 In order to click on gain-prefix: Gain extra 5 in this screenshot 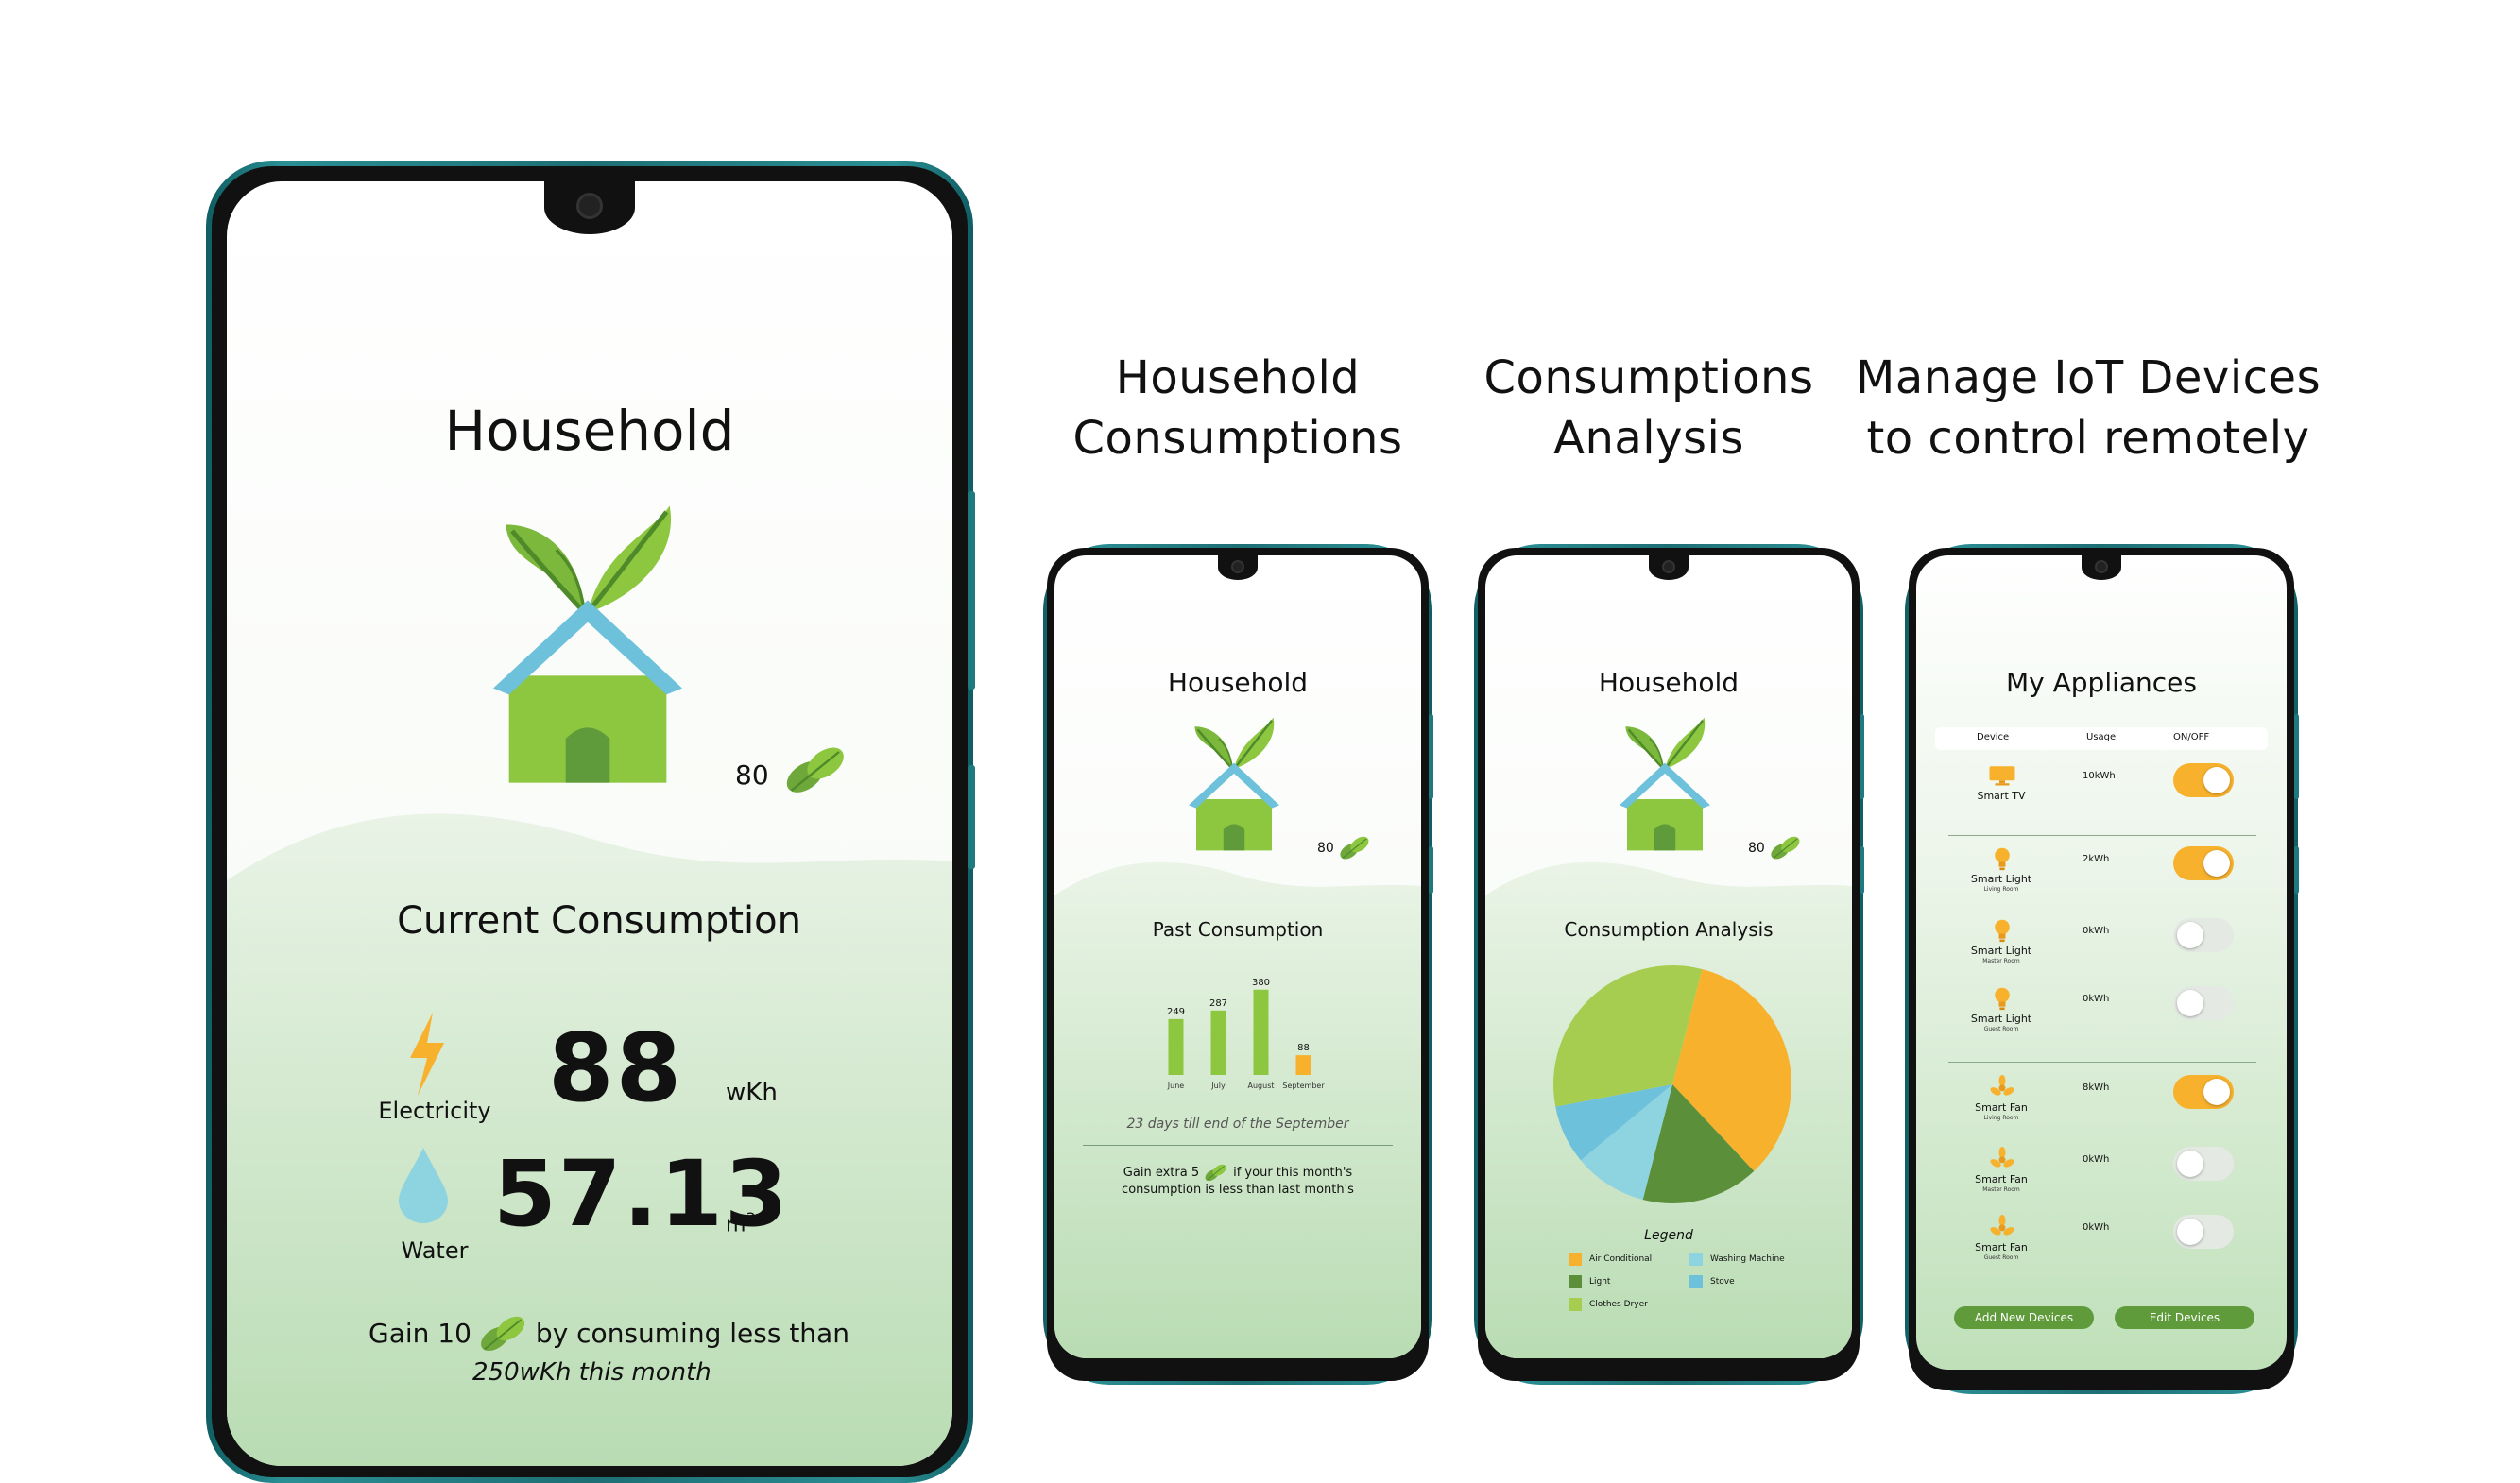, I will do `click(1161, 1172)`.